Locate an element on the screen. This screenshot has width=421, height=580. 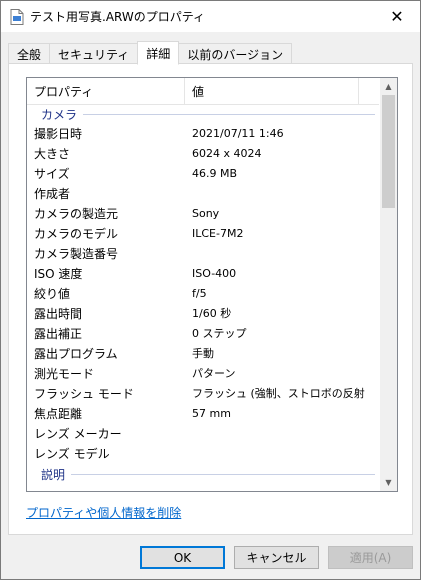
column-header-value: 値 is located at coordinates (272, 91).